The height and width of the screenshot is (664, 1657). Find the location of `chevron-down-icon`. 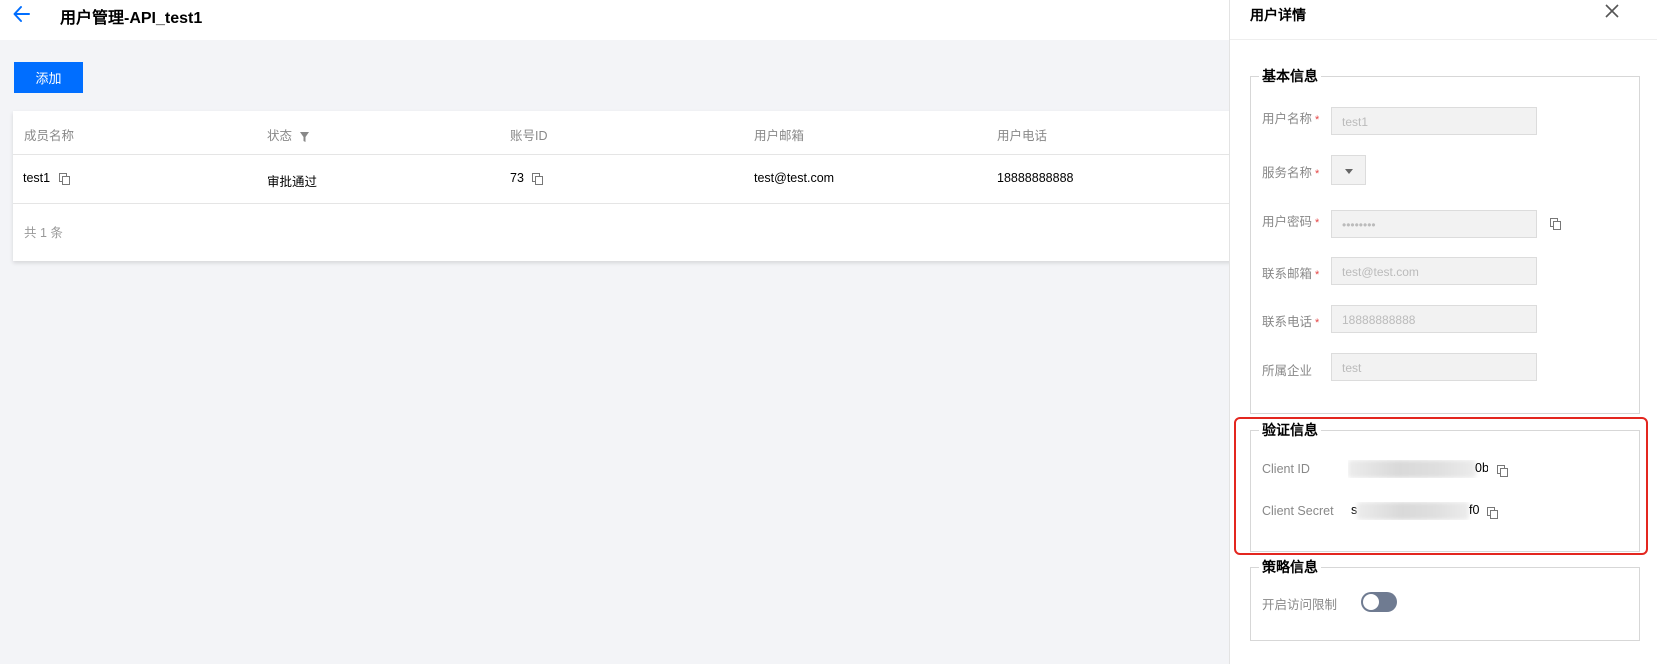

chevron-down-icon is located at coordinates (1349, 171).